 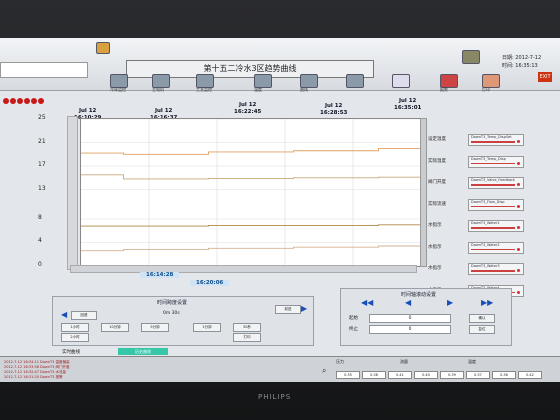 I want to click on right-item-label: 设定温度, so click(x=437, y=139).